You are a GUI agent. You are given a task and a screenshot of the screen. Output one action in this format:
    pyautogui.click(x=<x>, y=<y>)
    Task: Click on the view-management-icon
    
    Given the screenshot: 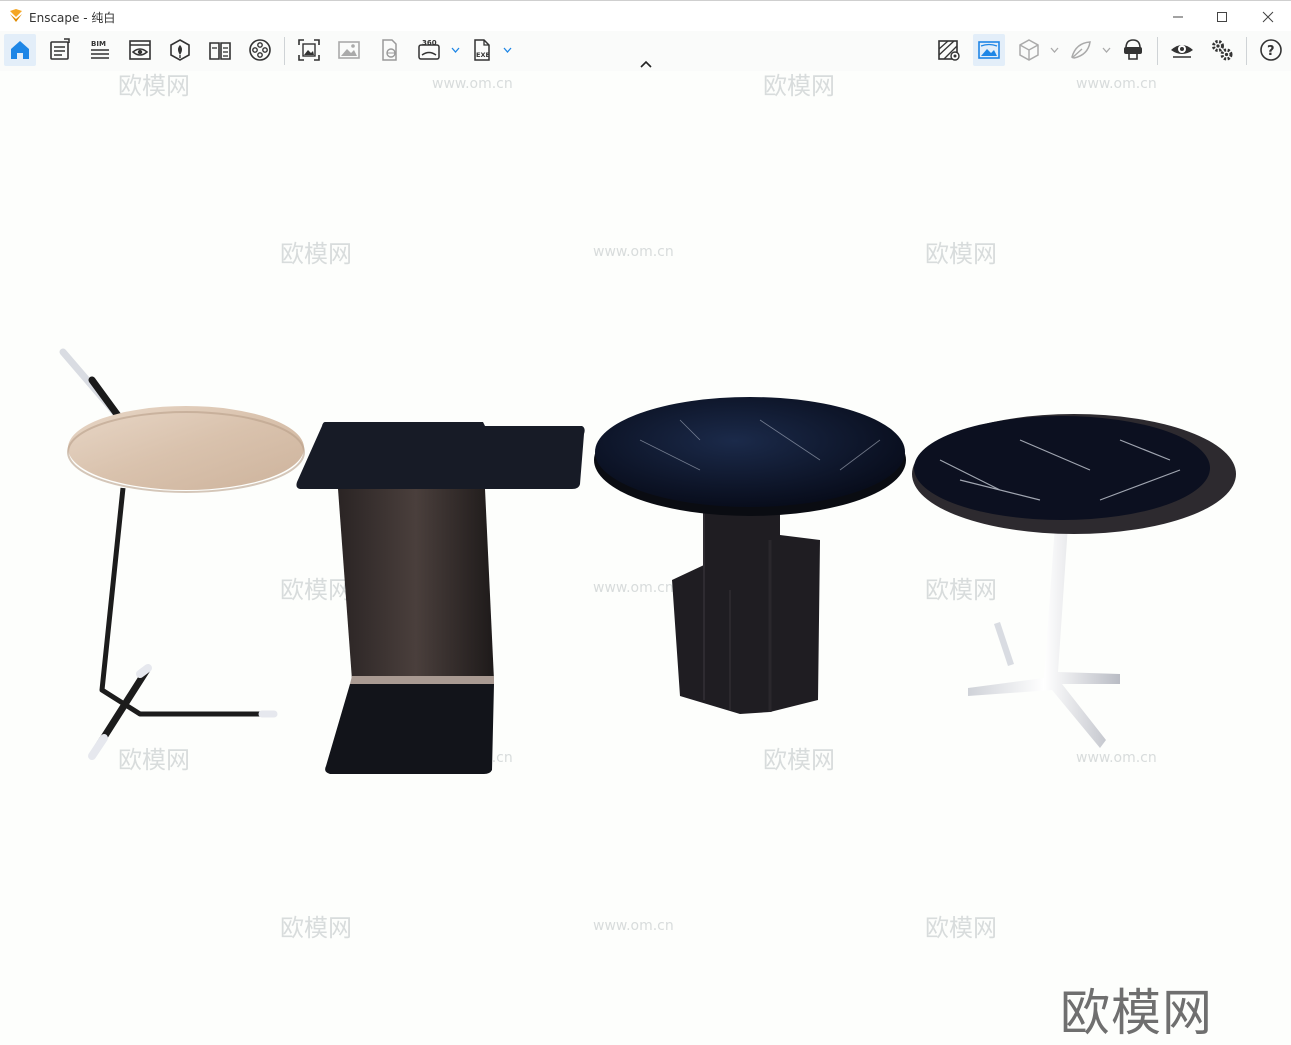 What is the action you would take?
    pyautogui.click(x=140, y=50)
    